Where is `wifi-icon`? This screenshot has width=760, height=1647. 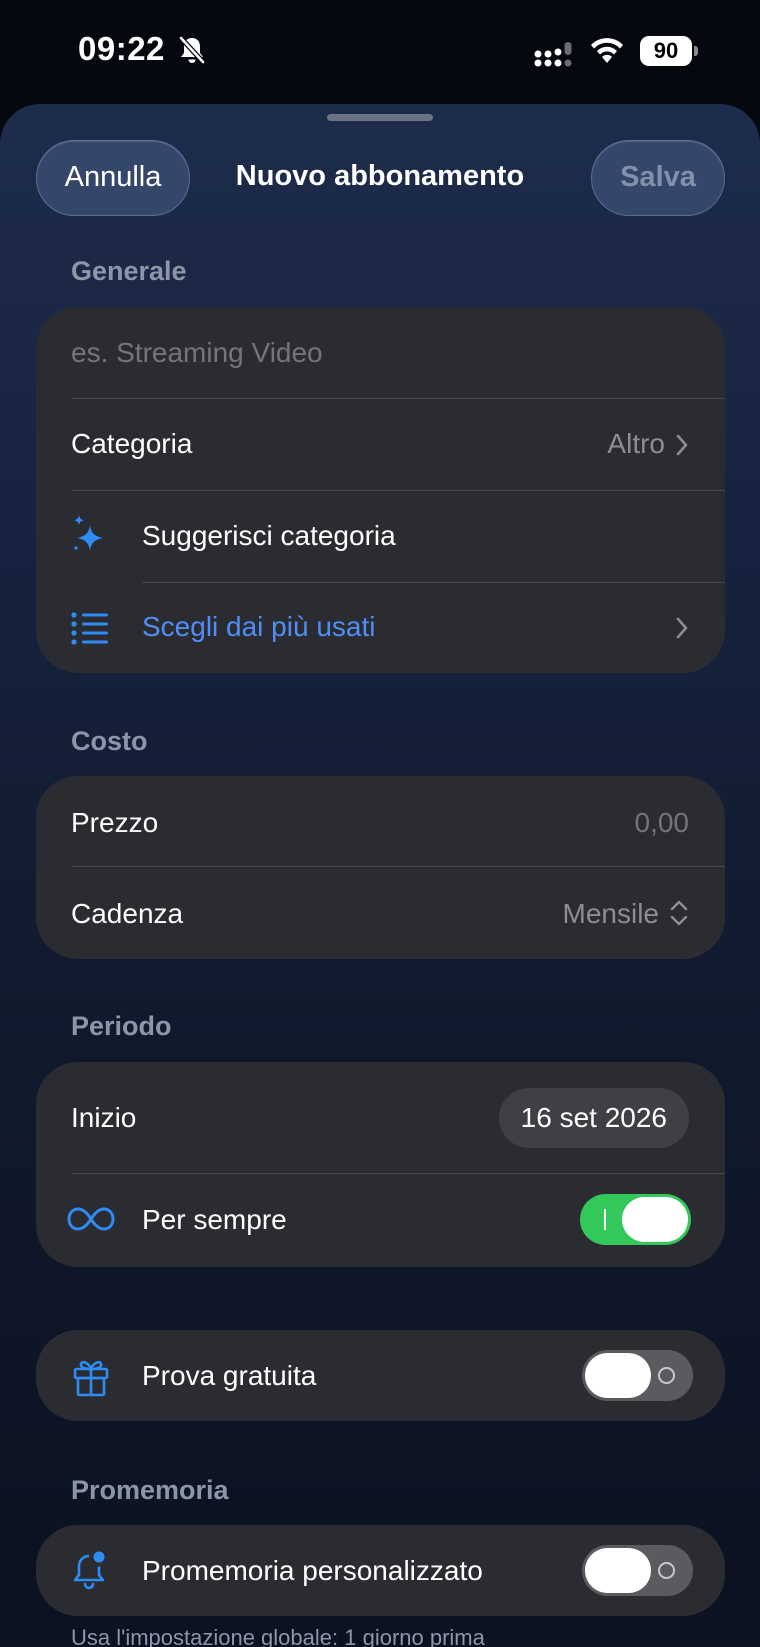
wifi-icon is located at coordinates (607, 50).